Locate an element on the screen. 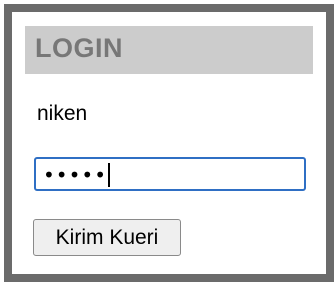 Image resolution: width=334 pixels, height=282 pixels. login-header: LOGIN is located at coordinates (169, 50).